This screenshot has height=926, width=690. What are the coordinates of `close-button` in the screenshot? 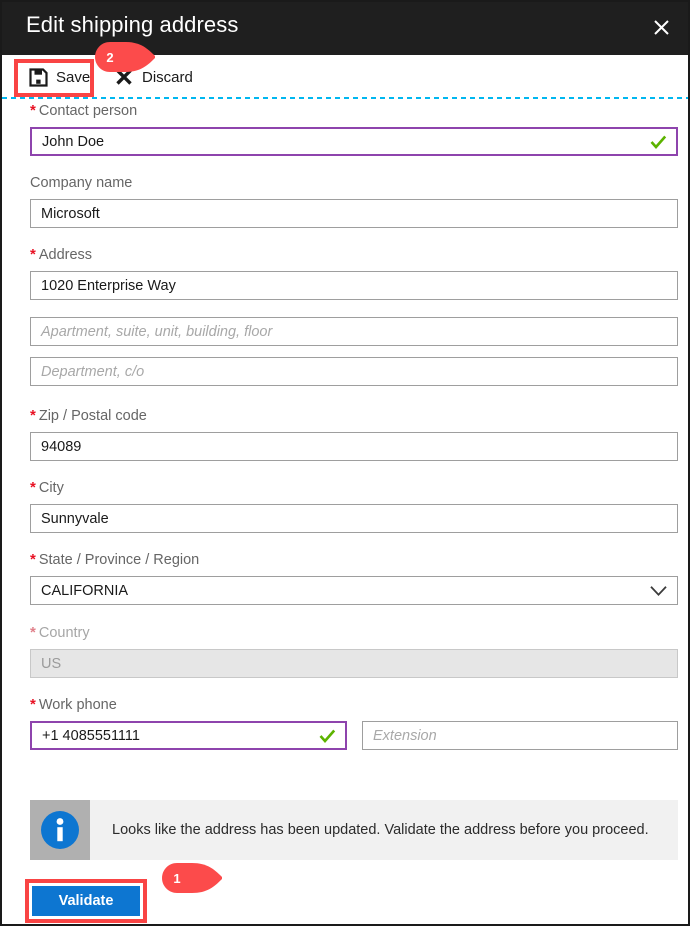 It's located at (661, 27).